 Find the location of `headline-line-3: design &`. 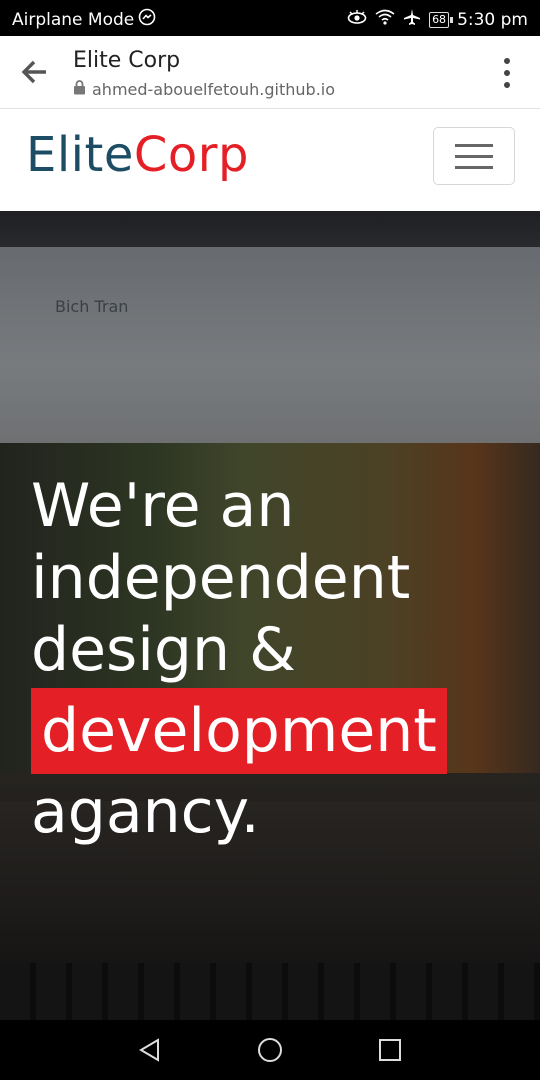

headline-line-3: design & is located at coordinates (163, 650).